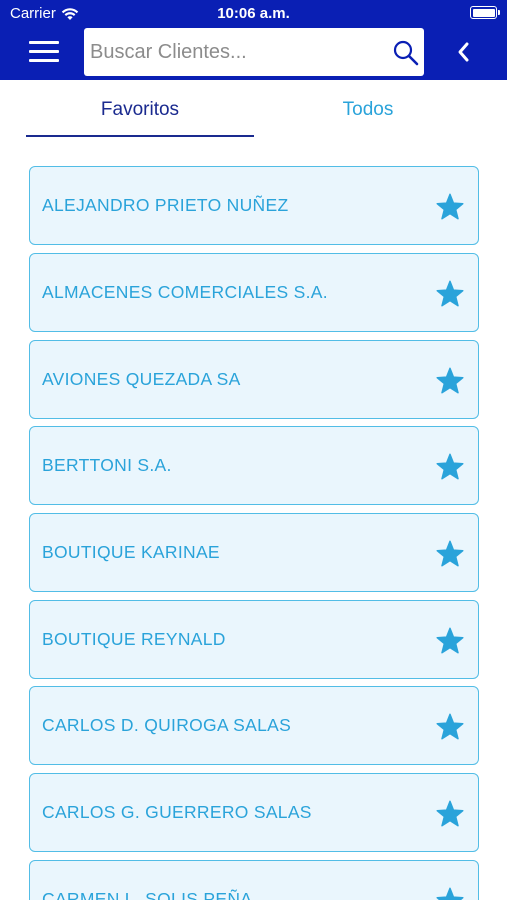  I want to click on search-icon, so click(406, 53).